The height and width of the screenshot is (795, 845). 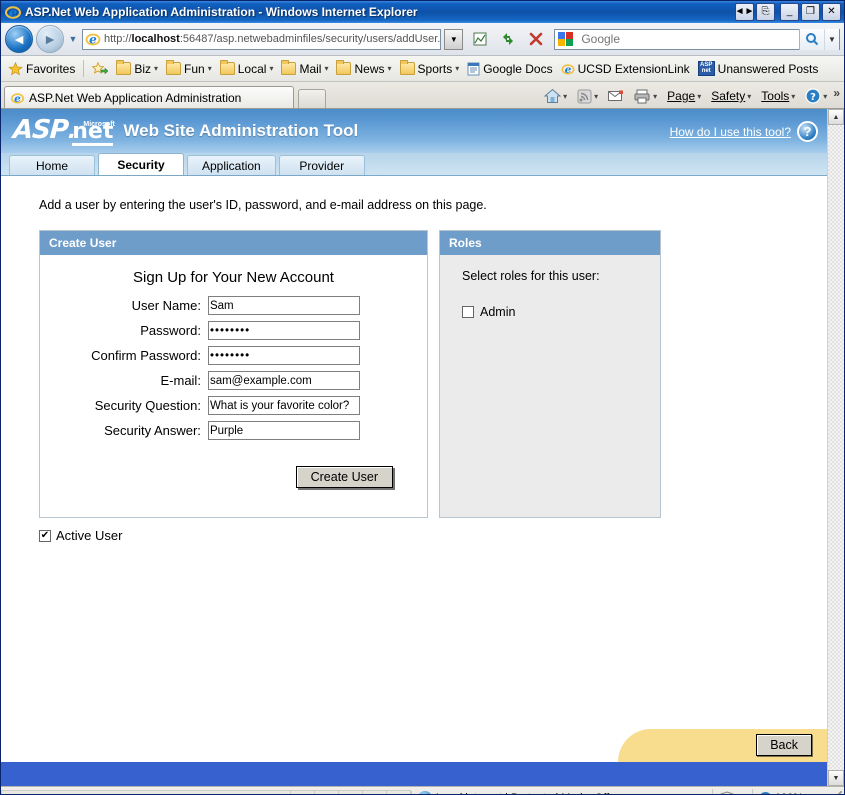 What do you see at coordinates (553, 95) in the screenshot?
I see `home-icon` at bounding box center [553, 95].